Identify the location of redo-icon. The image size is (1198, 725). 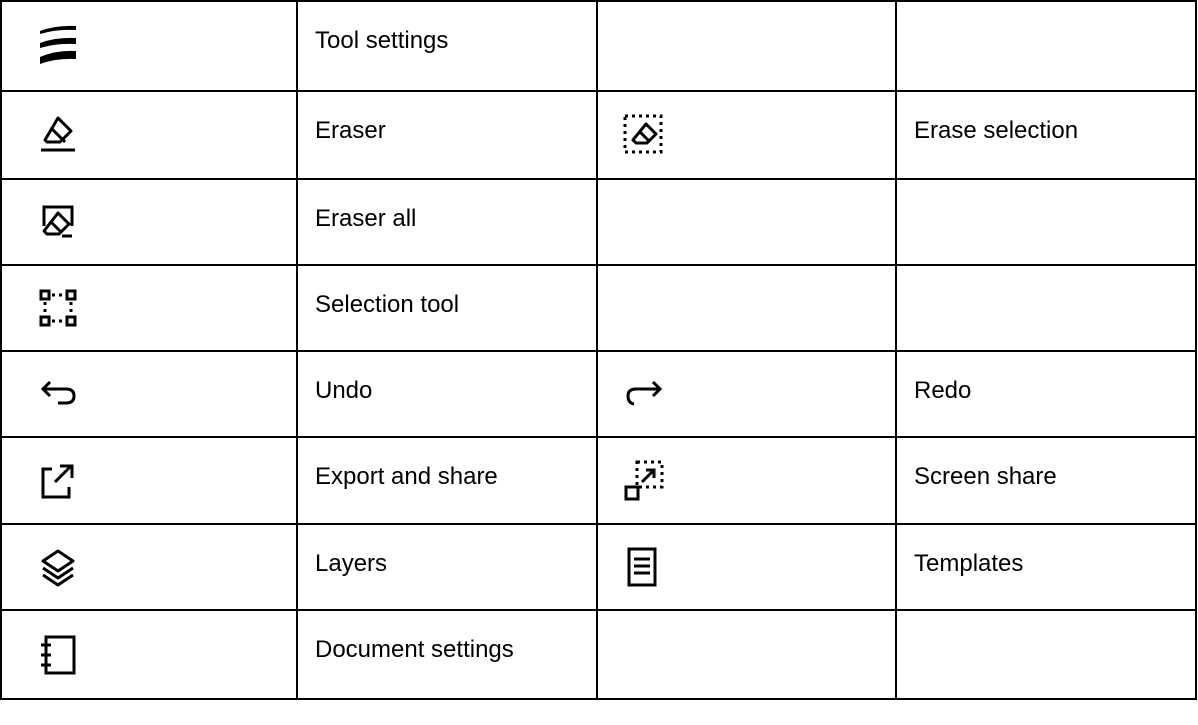
(644, 393).